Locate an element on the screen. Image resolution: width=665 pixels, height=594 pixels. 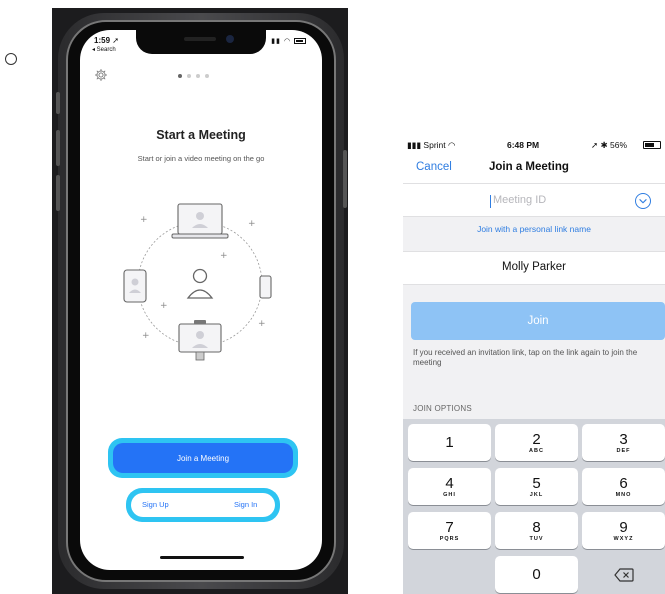
meeting-devices-illustration: + + + + + + is located at coordinates (197, 282).